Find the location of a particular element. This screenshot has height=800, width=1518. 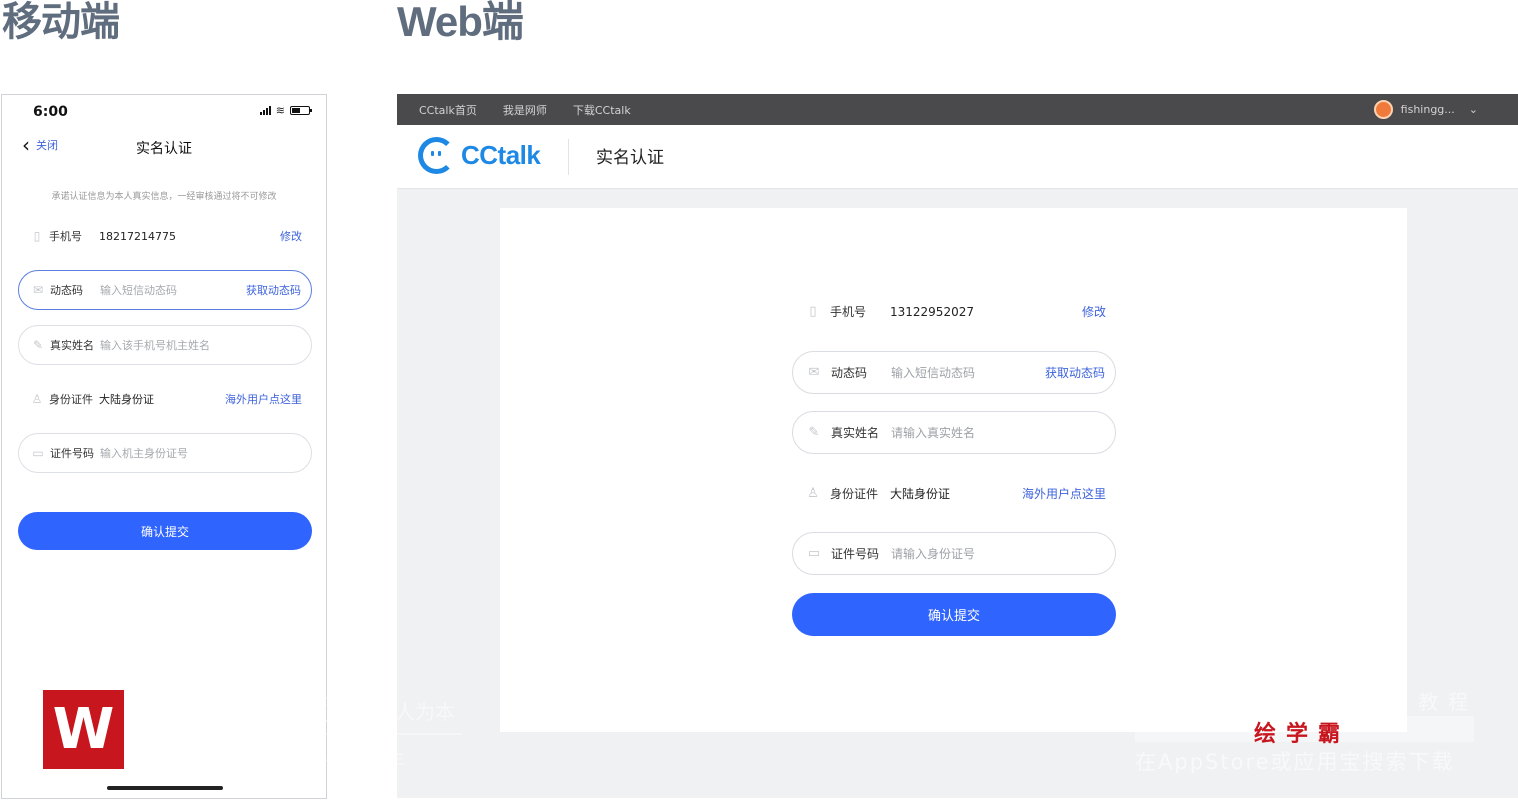

web-phone-label: 手机号 is located at coordinates (848, 312).